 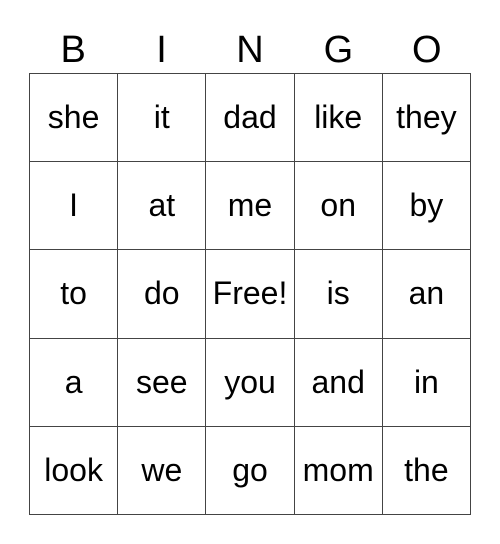 I want to click on bingo-cell: we, so click(x=162, y=470).